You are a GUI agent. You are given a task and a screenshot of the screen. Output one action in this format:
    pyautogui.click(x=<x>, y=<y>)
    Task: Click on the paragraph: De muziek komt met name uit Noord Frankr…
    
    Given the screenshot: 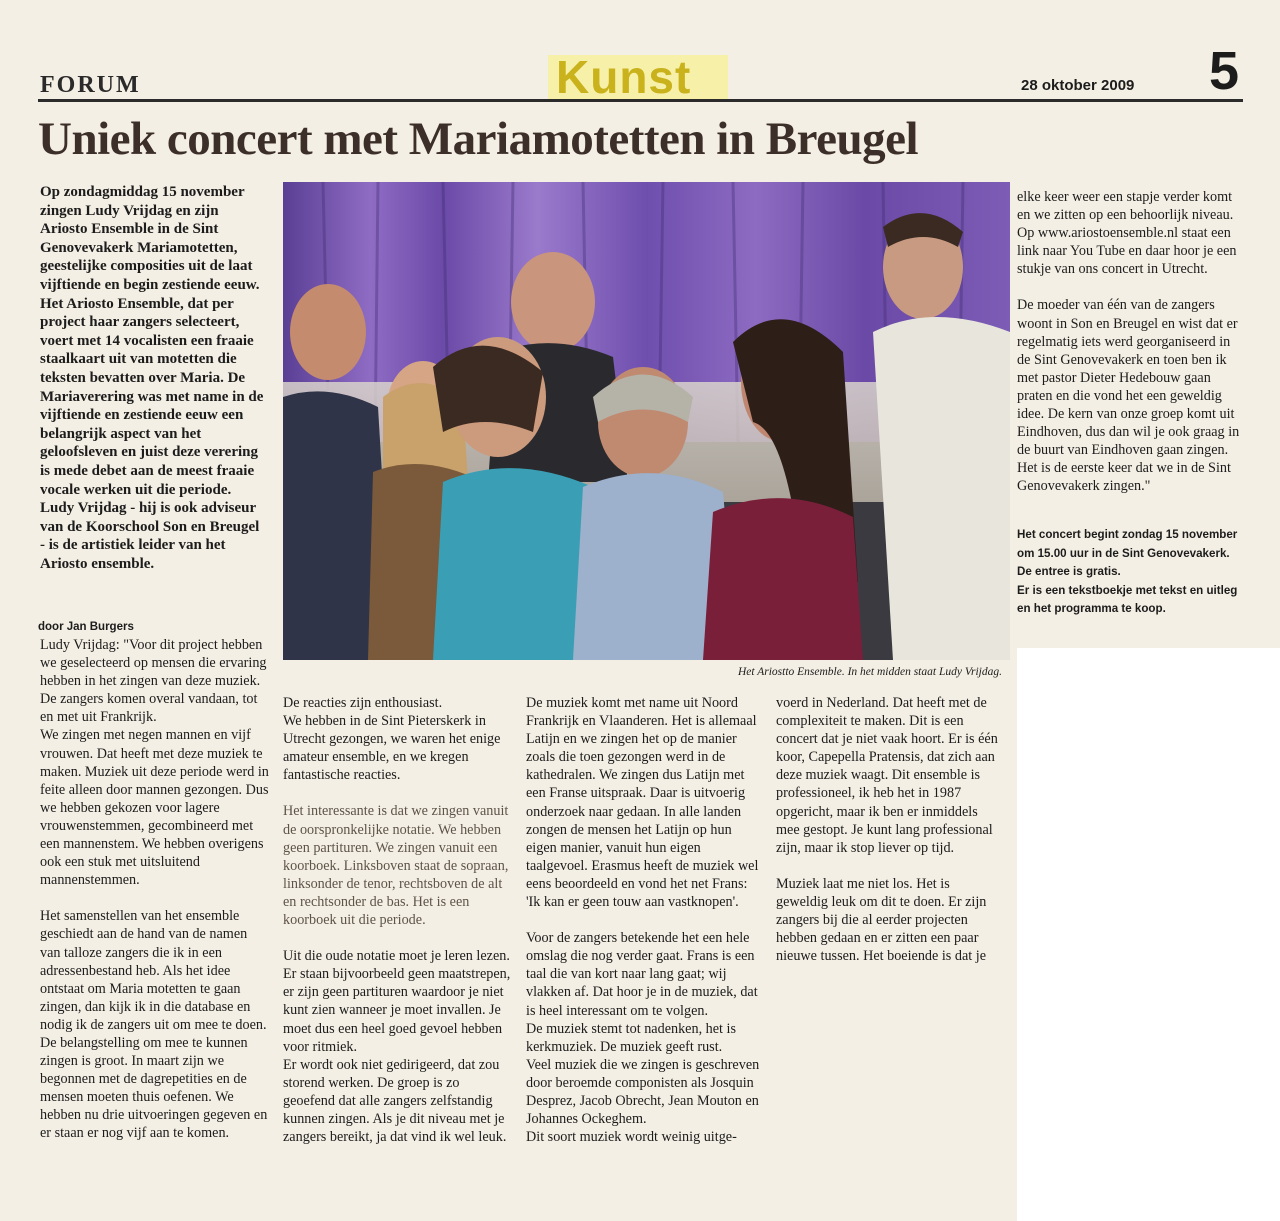 What is the action you would take?
    pyautogui.click(x=642, y=803)
    